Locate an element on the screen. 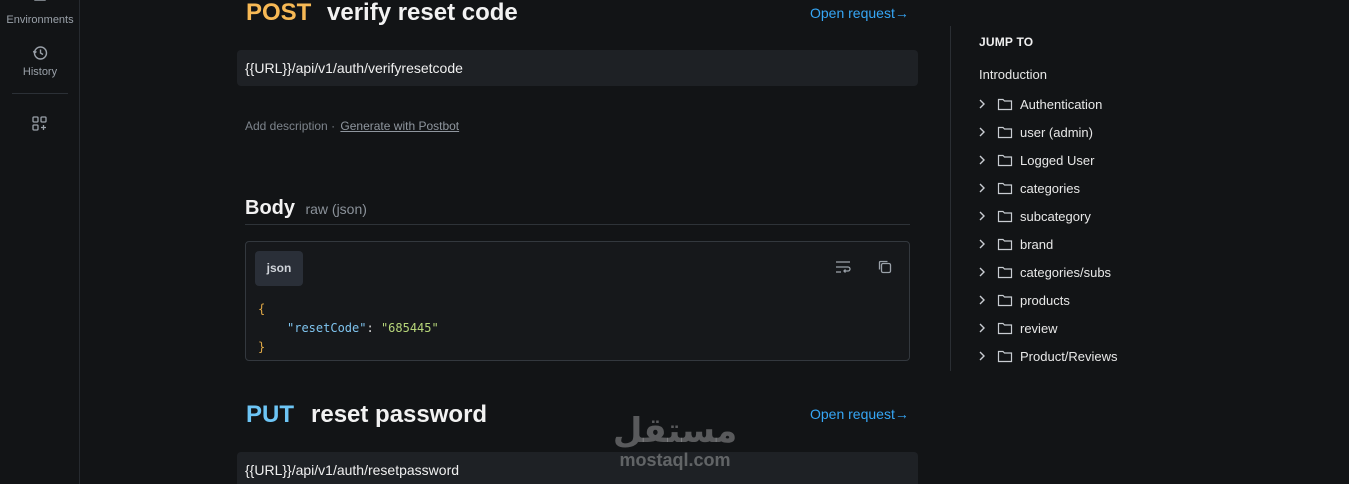 Image resolution: width=1349 pixels, height=484 pixels. body-type: raw (json) is located at coordinates (336, 209).